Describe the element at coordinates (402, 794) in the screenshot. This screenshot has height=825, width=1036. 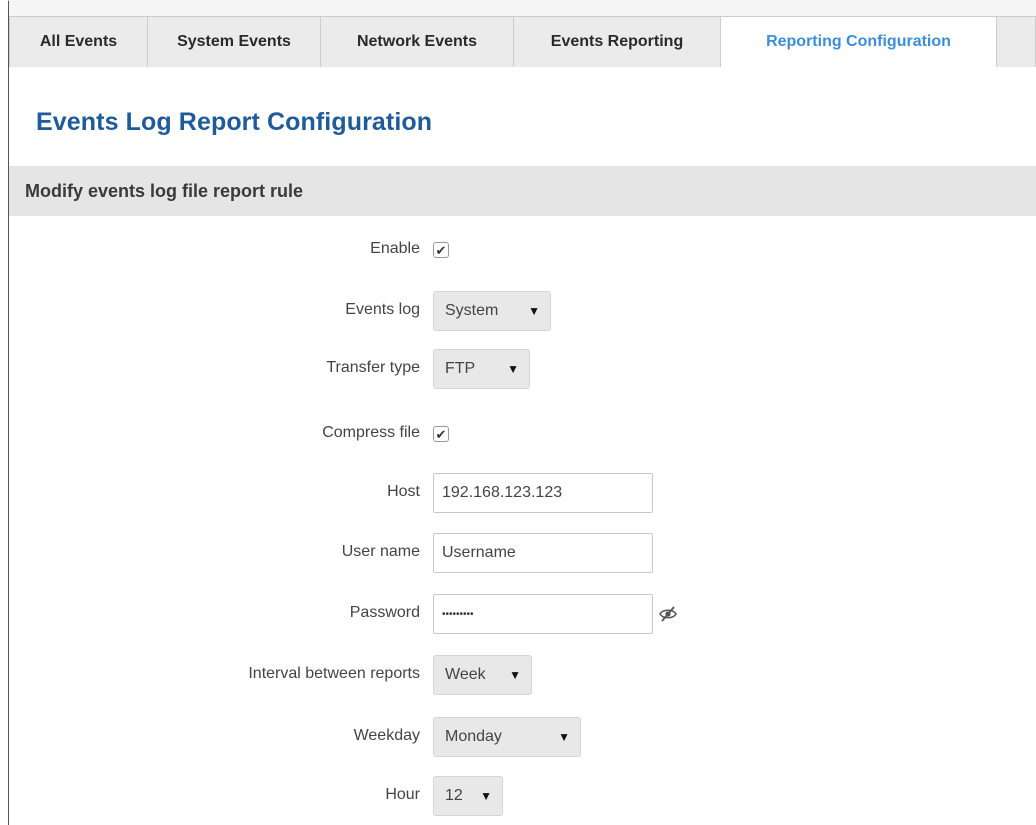
I see `hour-label: Hour` at that location.